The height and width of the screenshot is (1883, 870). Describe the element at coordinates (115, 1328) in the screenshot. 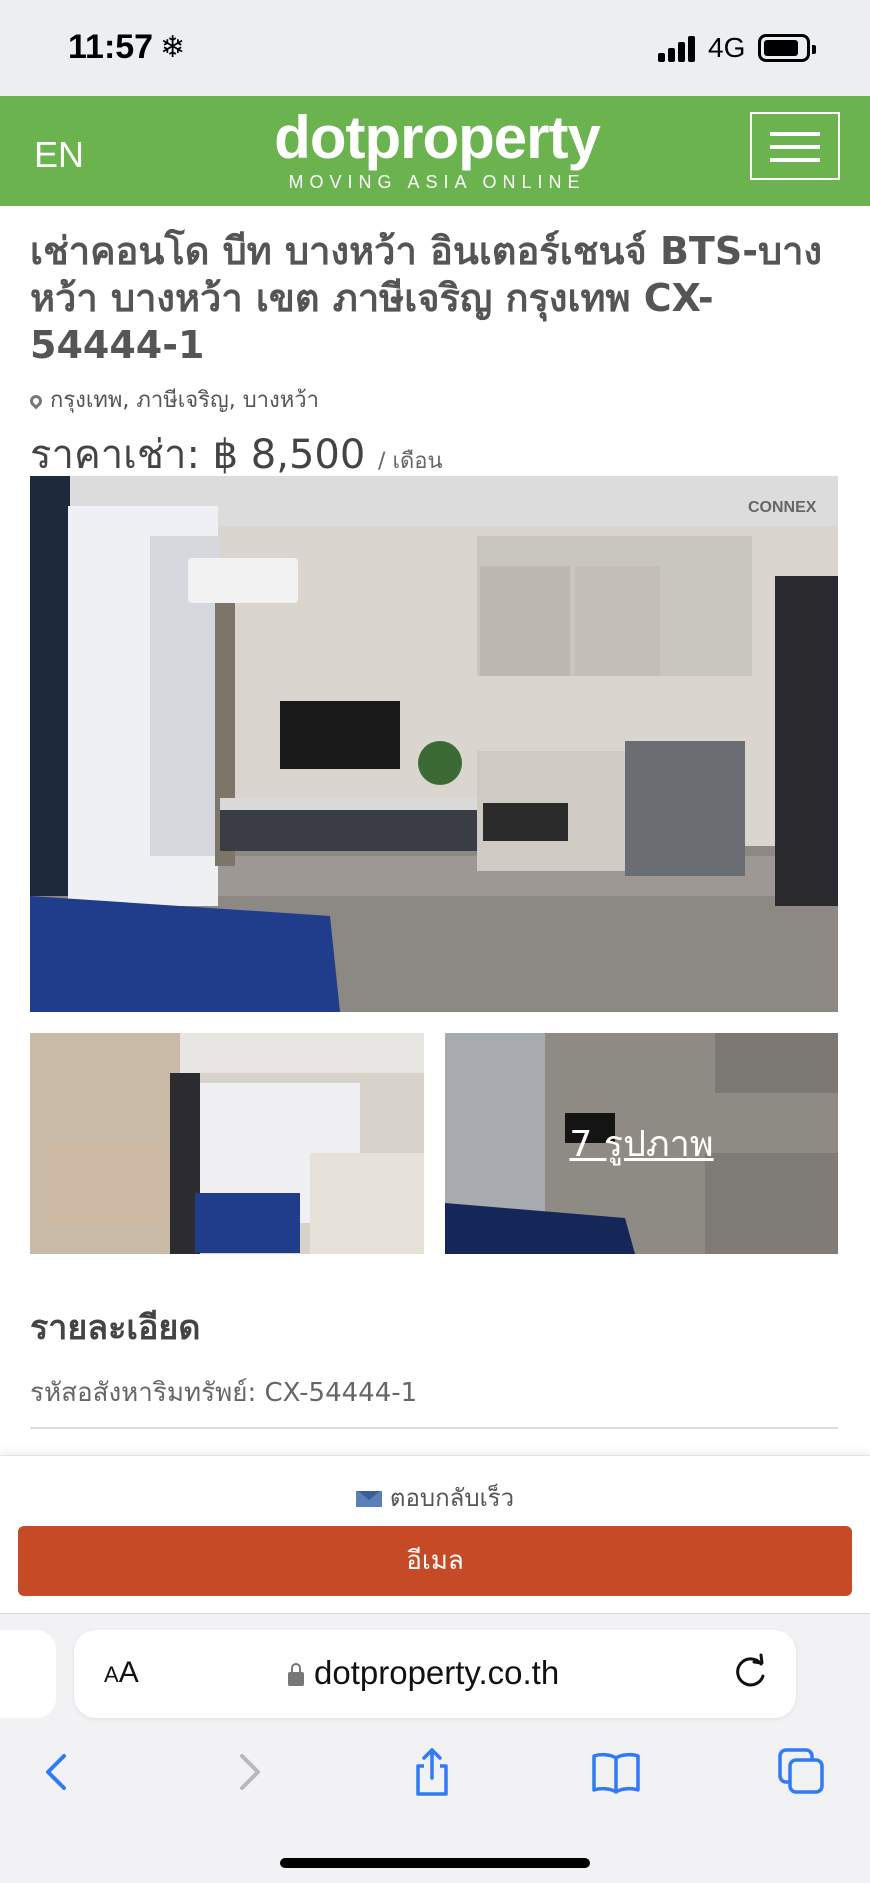

I see `details-heading: รายละเอียด` at that location.